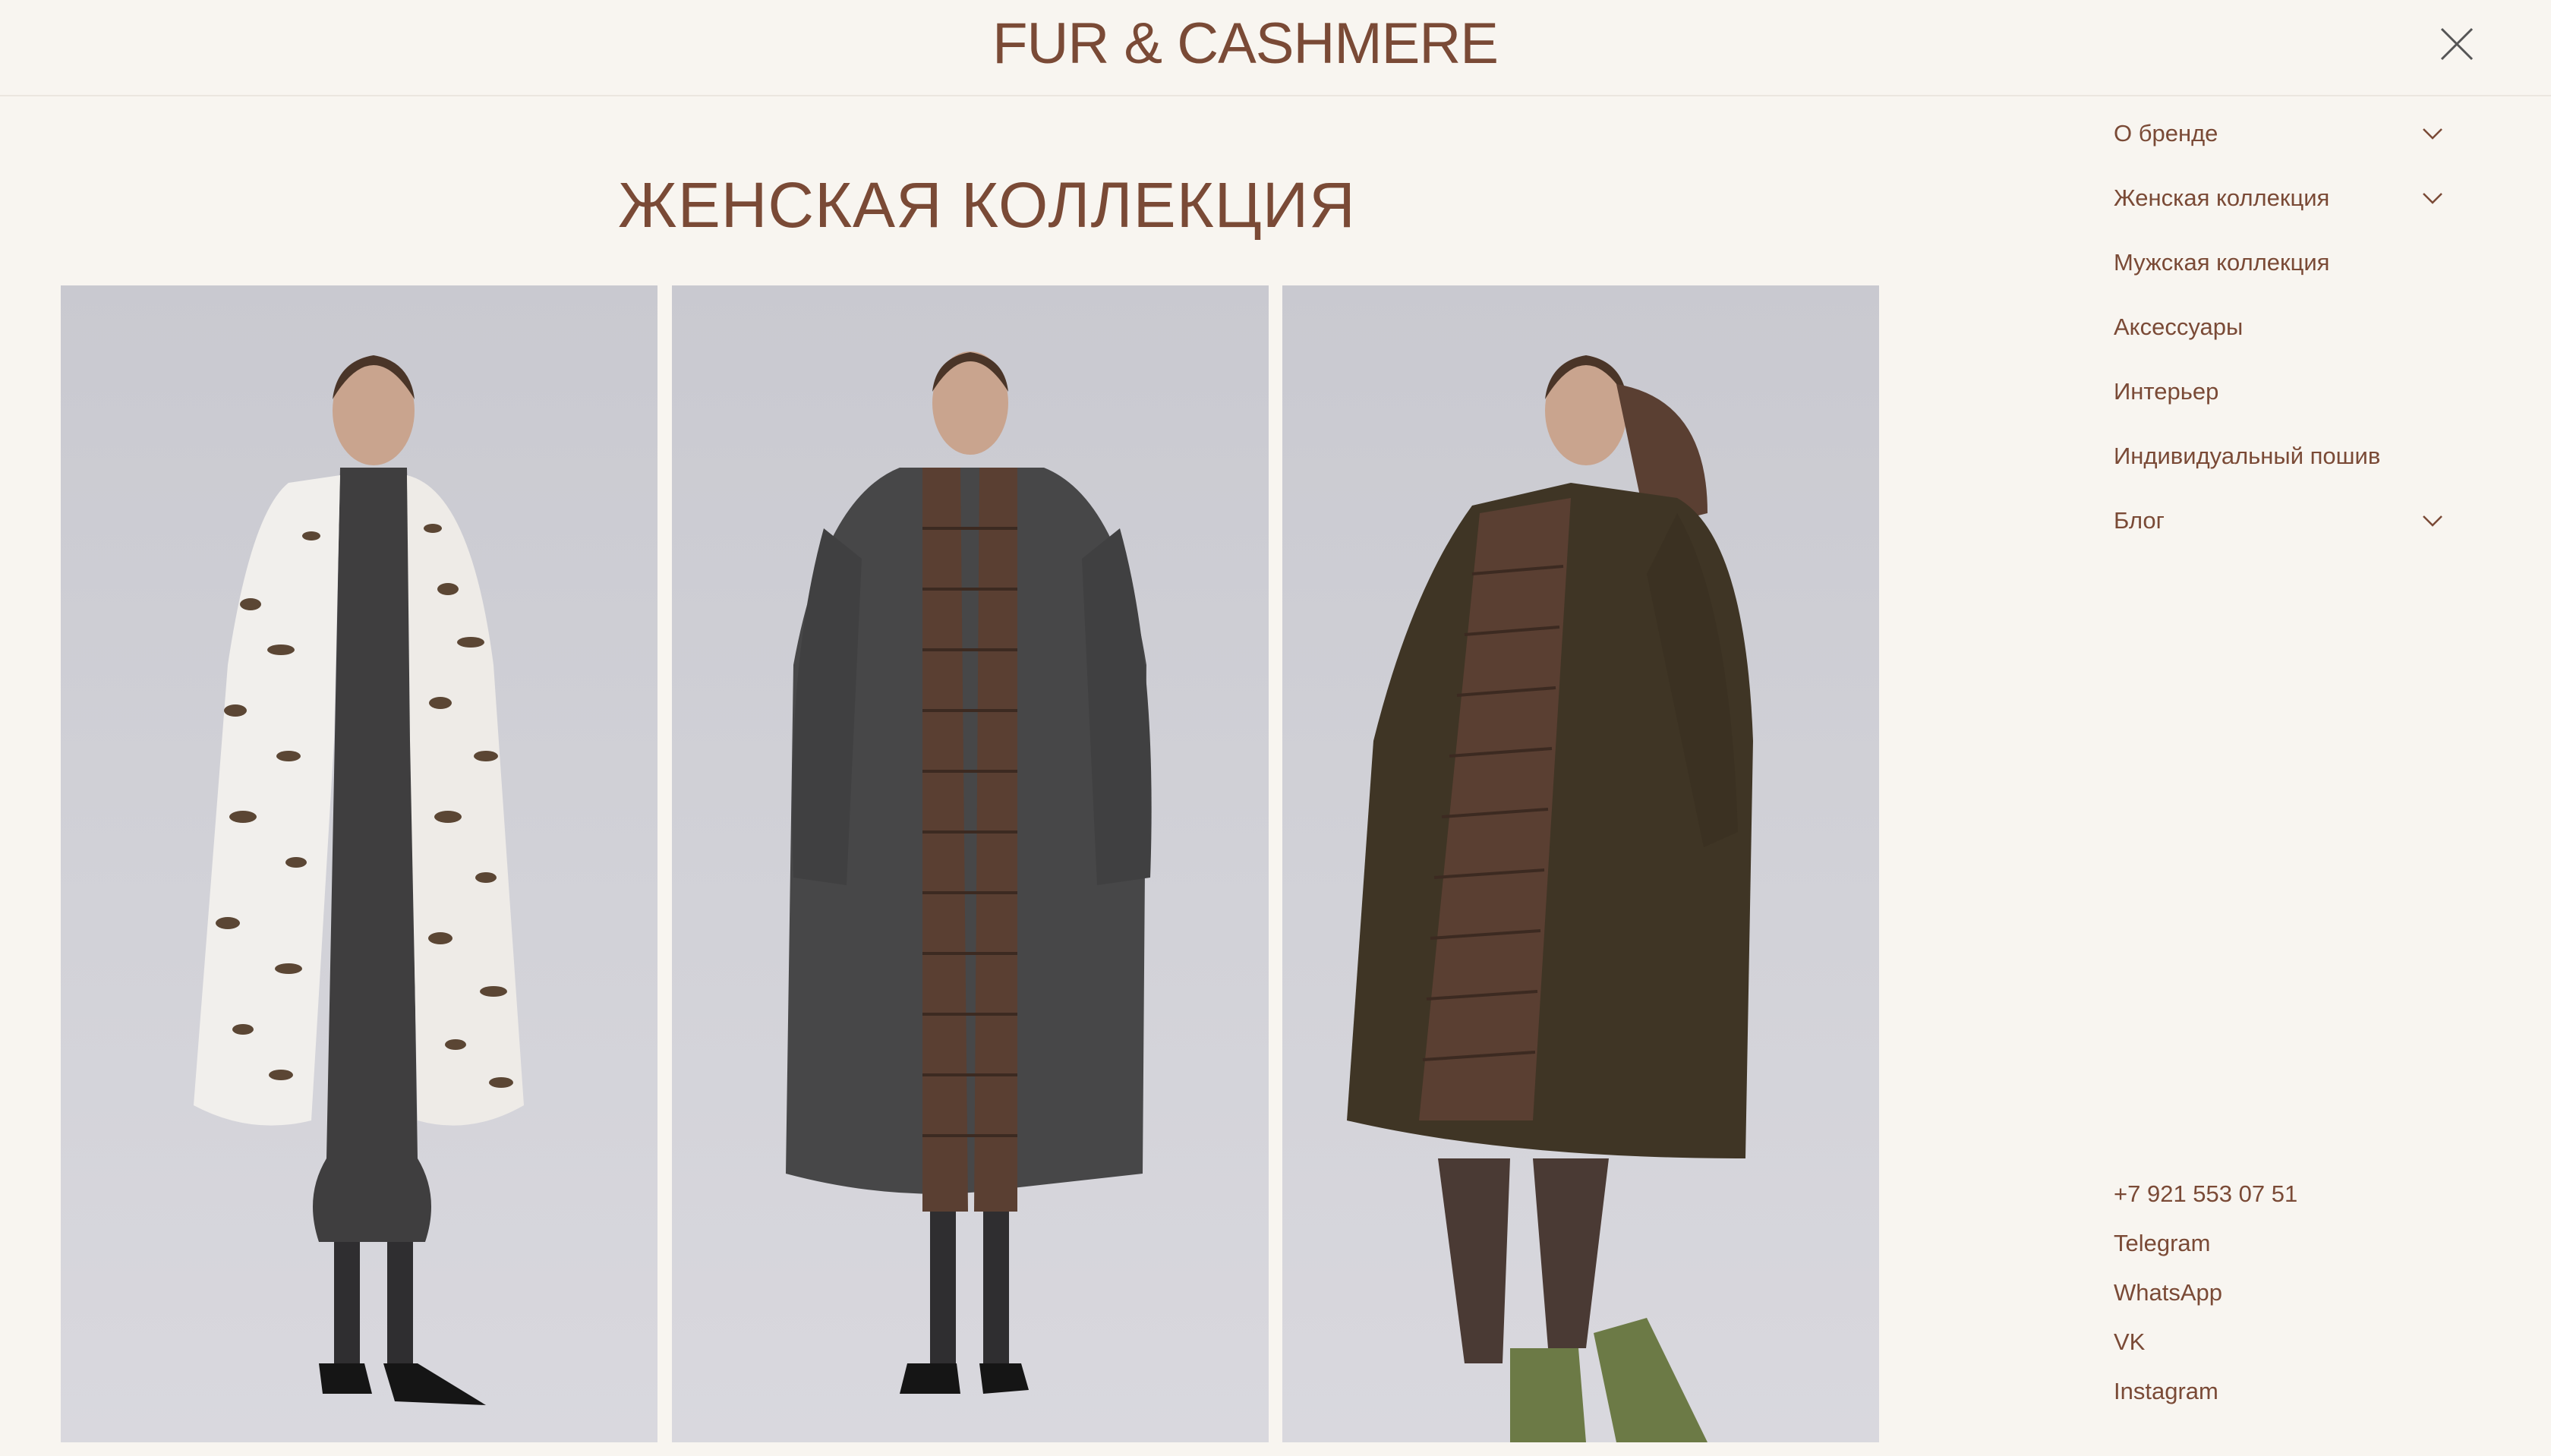  I want to click on menu-item-about-brand: О бренде, so click(2278, 144).